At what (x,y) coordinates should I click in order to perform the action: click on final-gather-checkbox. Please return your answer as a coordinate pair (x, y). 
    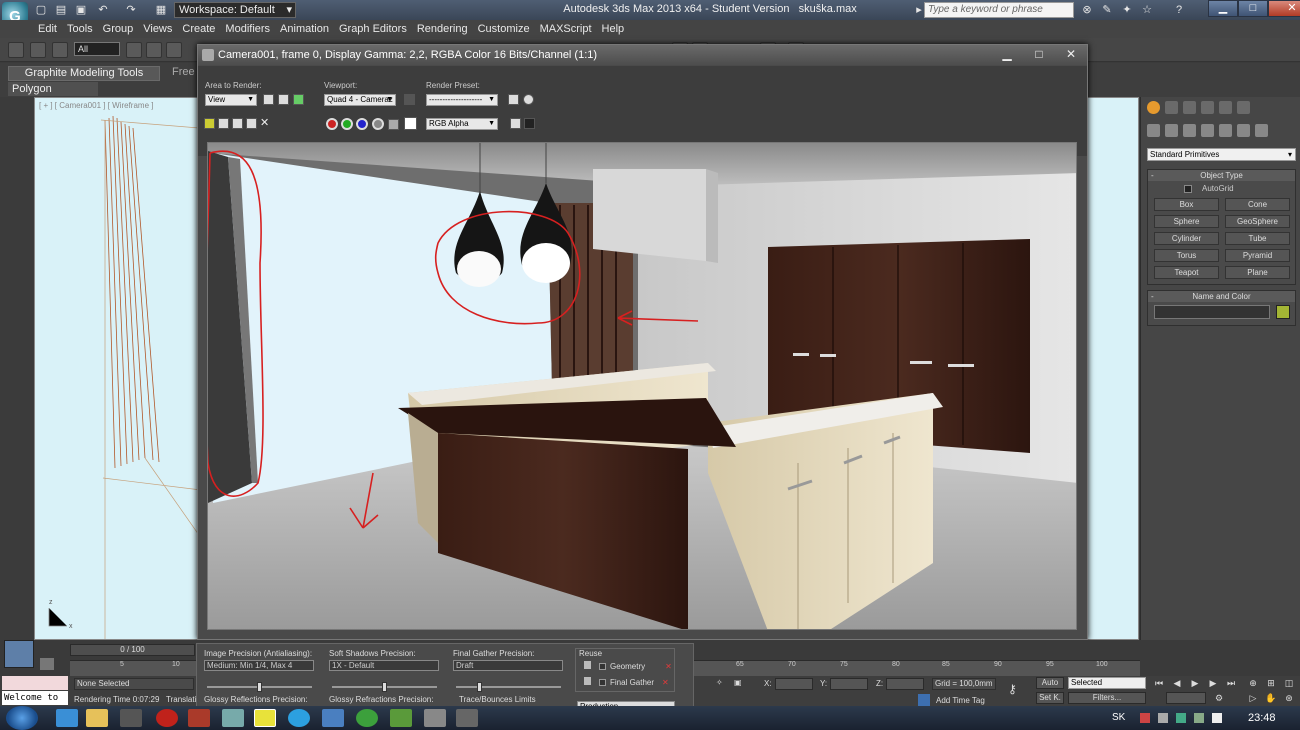
    Looking at the image, I should click on (602, 683).